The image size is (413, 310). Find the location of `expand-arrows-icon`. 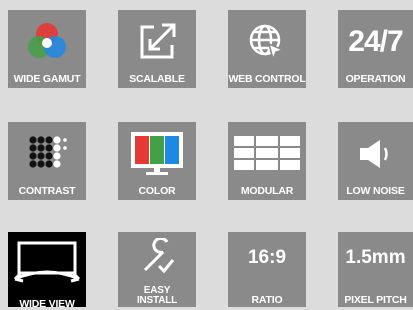

expand-arrows-icon is located at coordinates (157, 42).